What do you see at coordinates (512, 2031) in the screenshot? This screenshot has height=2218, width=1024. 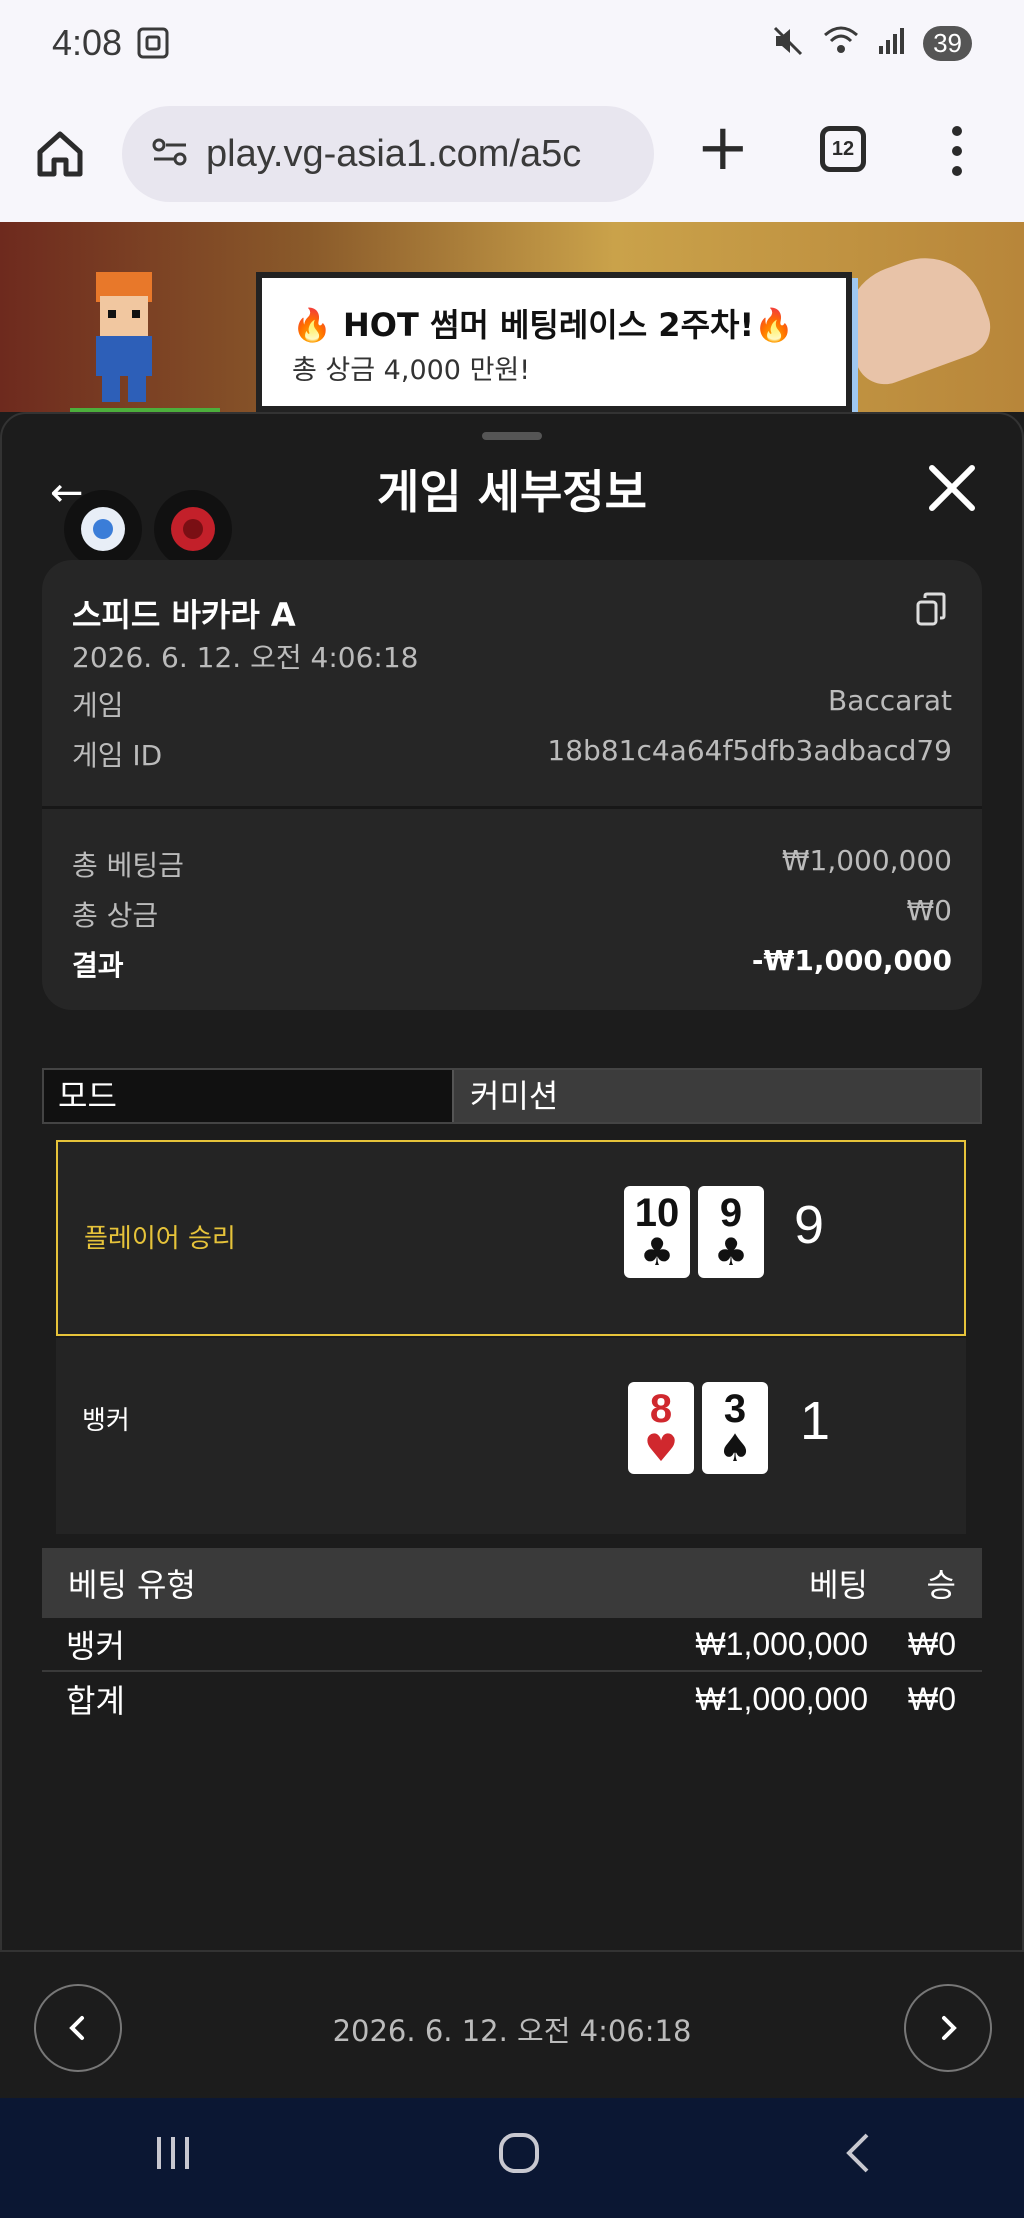 I see `round-datetime: 2026. 6. 12. 오전 4:06:18` at bounding box center [512, 2031].